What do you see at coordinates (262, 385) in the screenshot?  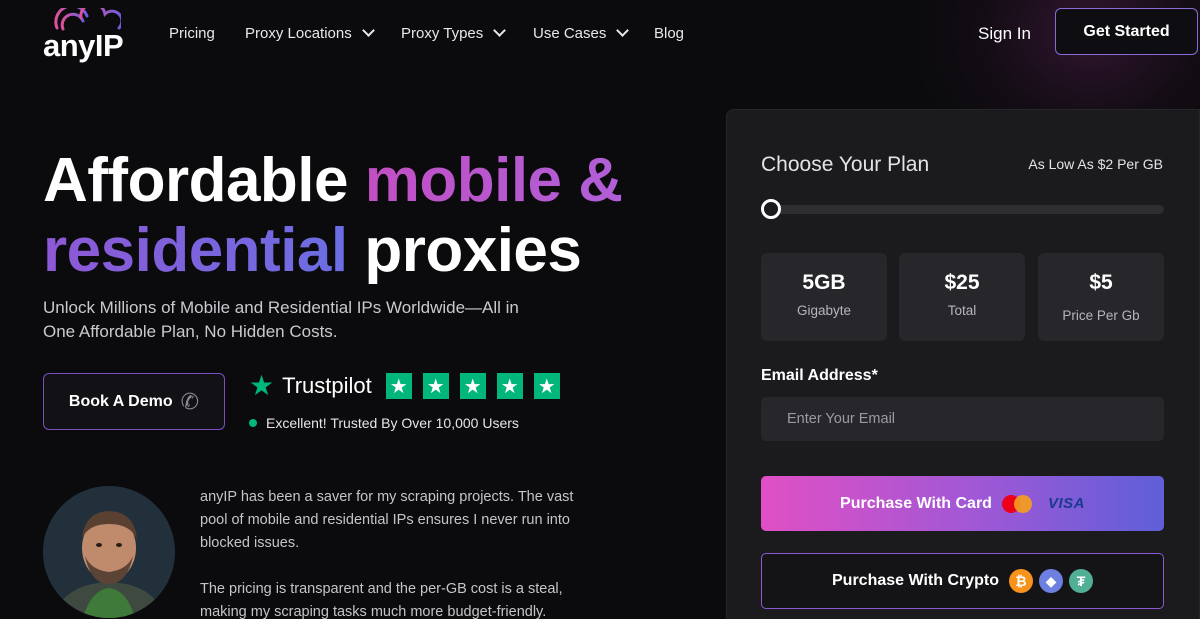 I see `trustpilot-star-icon: ★` at bounding box center [262, 385].